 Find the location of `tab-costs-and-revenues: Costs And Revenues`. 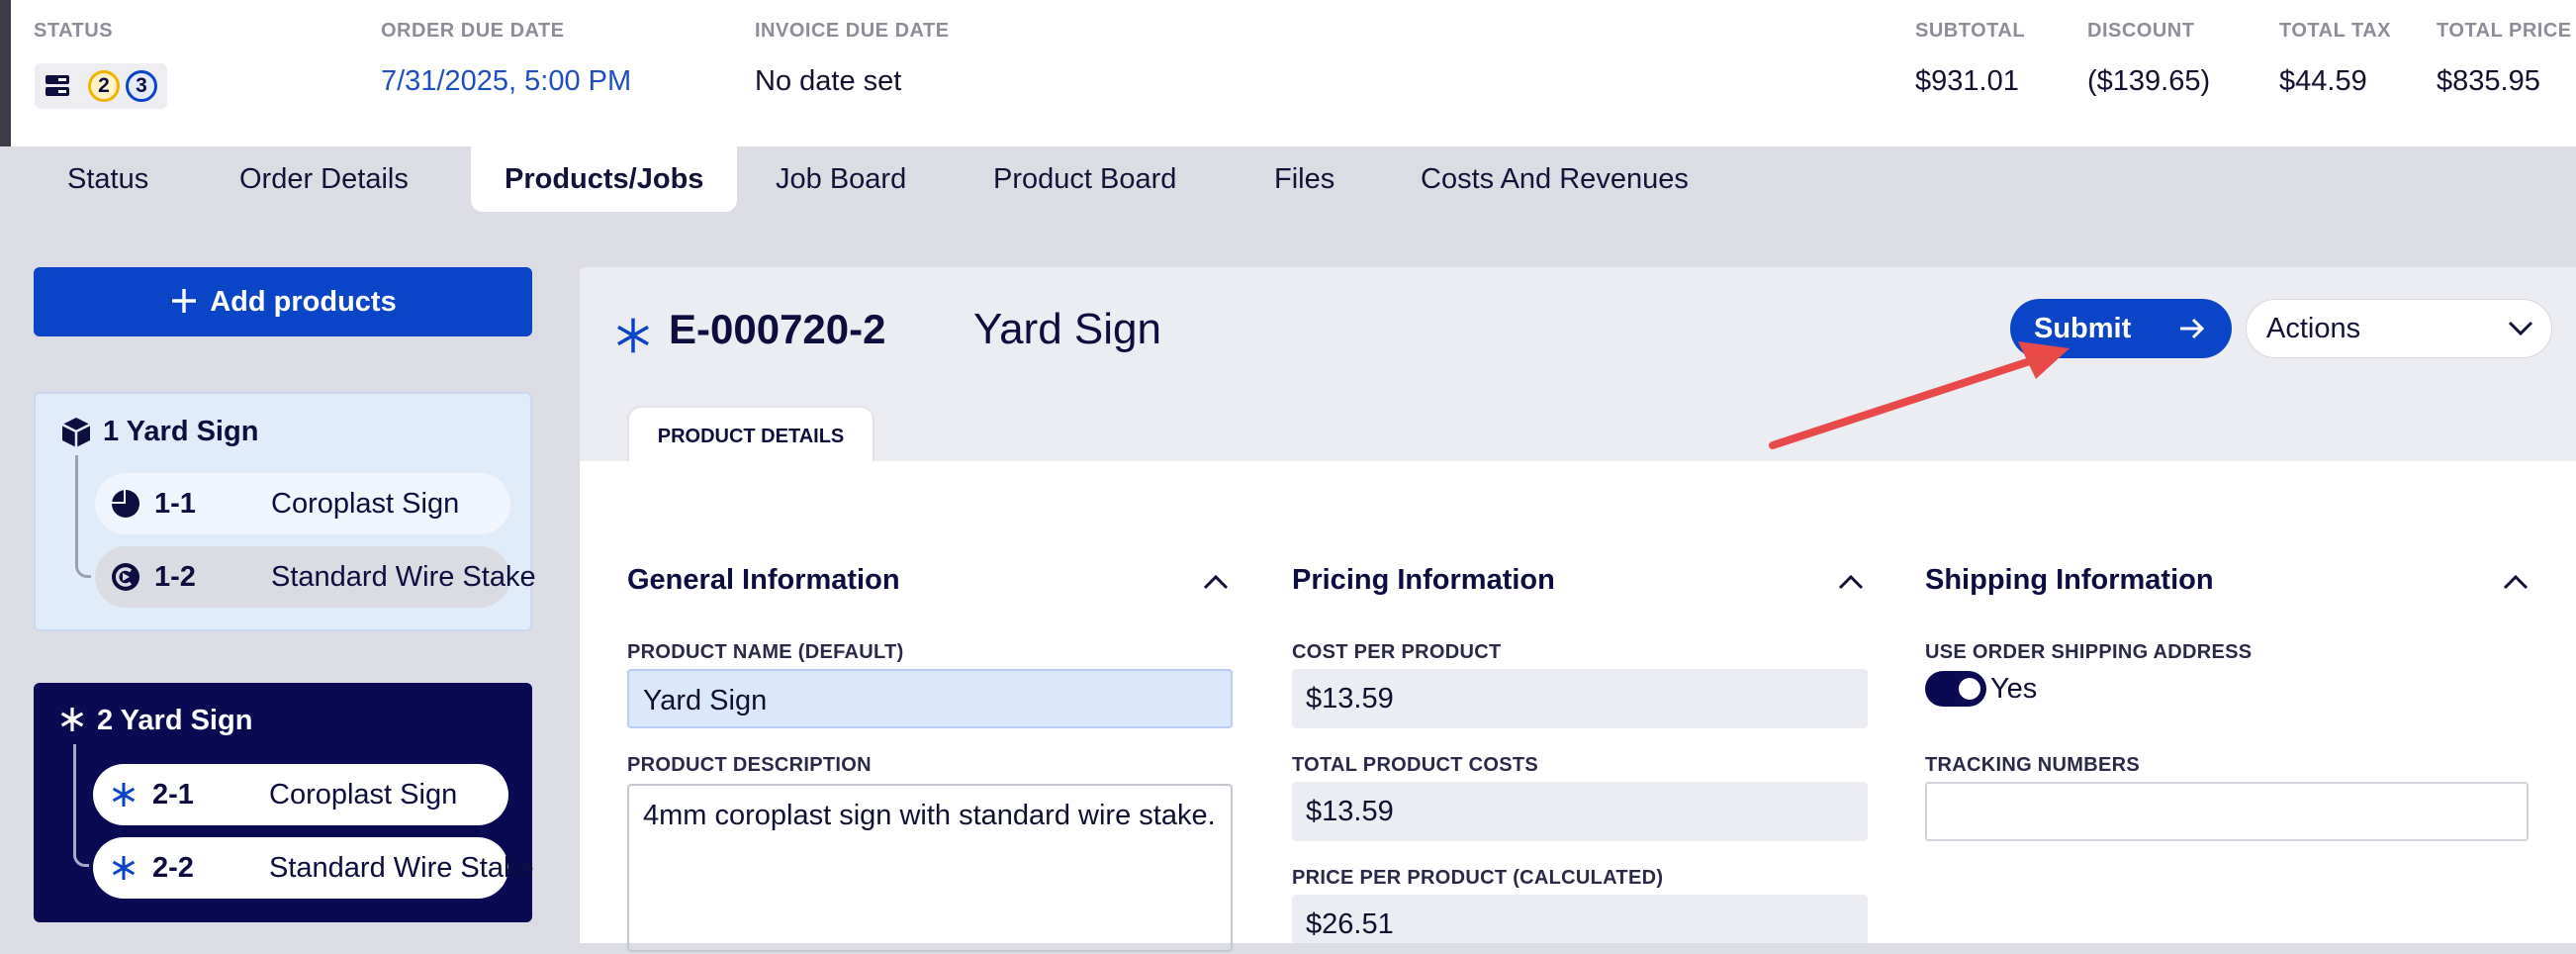

tab-costs-and-revenues: Costs And Revenues is located at coordinates (1554, 179).